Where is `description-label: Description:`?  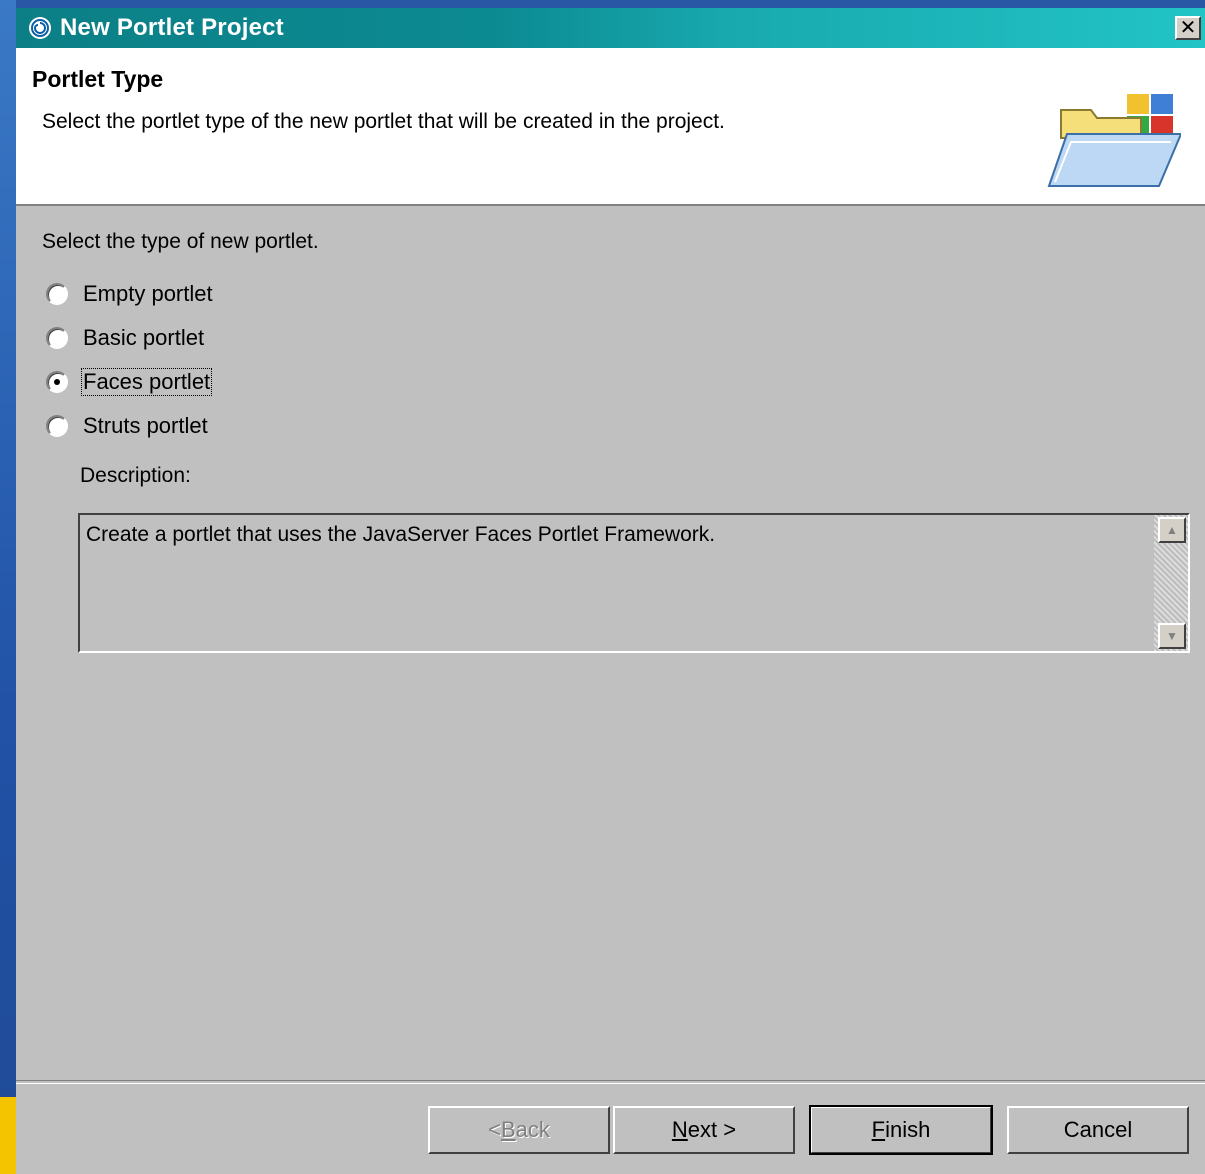
description-label: Description: is located at coordinates (135, 475).